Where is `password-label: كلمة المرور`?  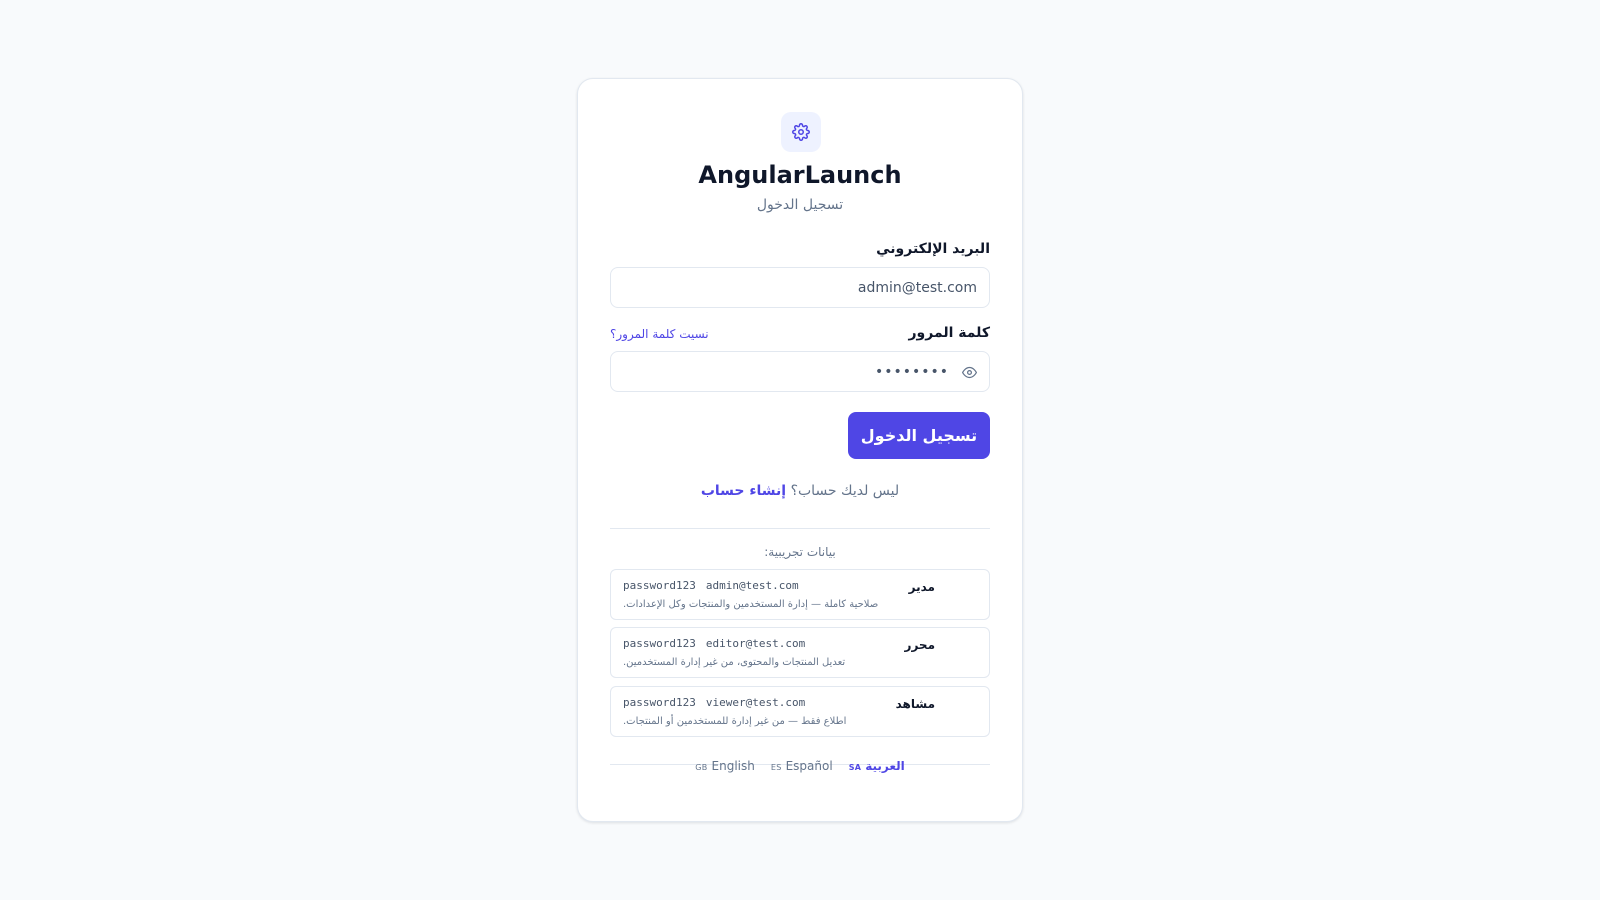 password-label: كلمة المرور is located at coordinates (949, 333).